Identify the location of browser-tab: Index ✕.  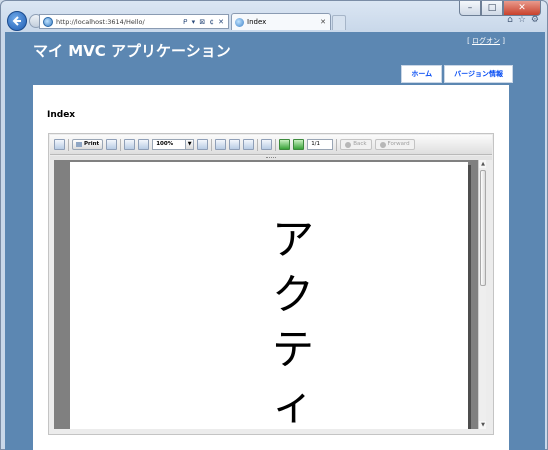
(281, 21).